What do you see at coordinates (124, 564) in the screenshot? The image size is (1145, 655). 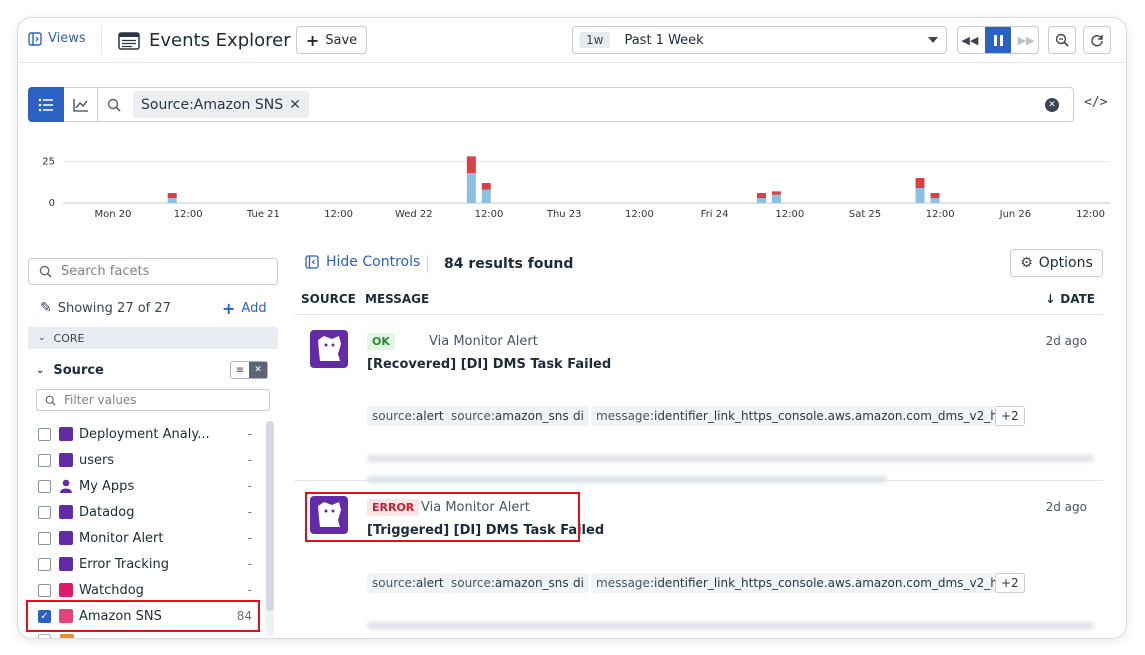 I see `facet-item-label: Error Tracking` at bounding box center [124, 564].